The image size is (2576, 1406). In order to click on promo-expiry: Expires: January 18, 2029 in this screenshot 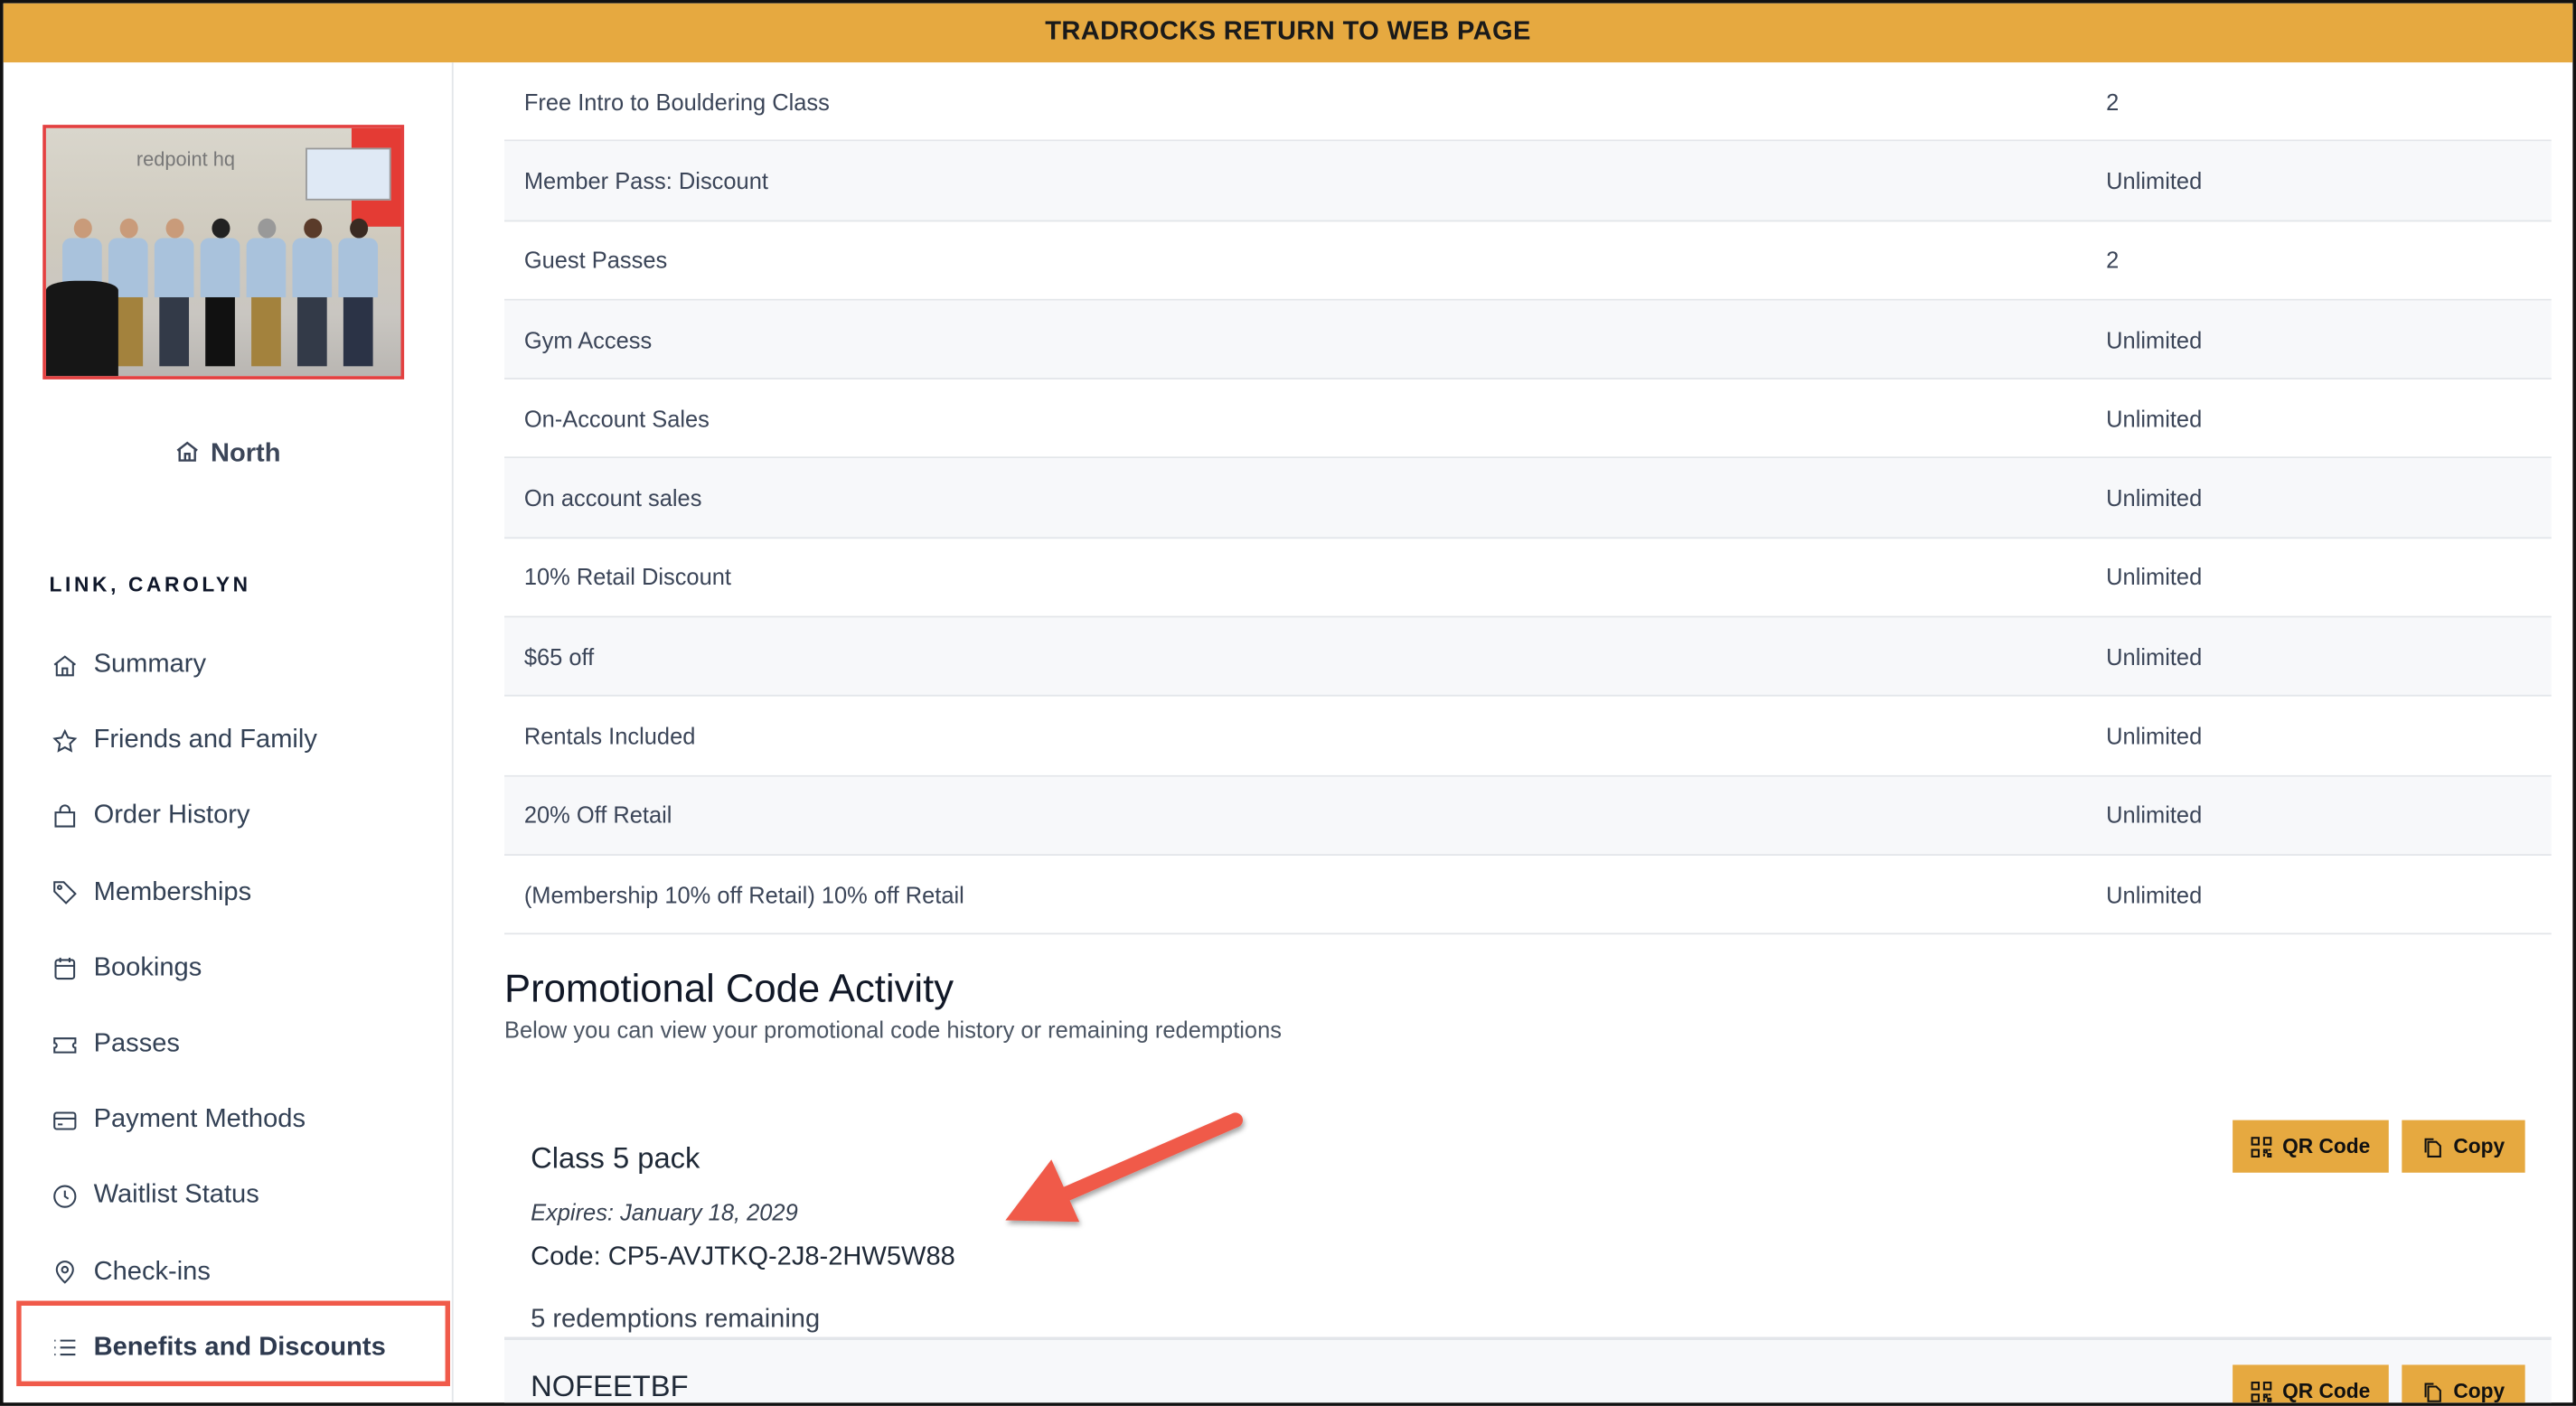, I will do `click(664, 1212)`.